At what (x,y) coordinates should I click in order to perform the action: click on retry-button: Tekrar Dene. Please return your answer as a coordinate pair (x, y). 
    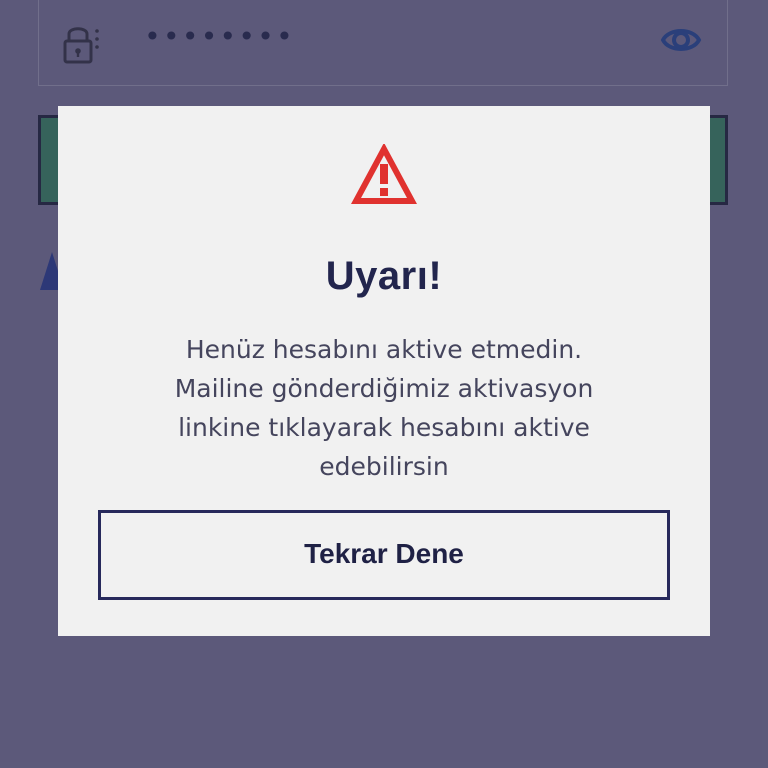
    Looking at the image, I should click on (384, 555).